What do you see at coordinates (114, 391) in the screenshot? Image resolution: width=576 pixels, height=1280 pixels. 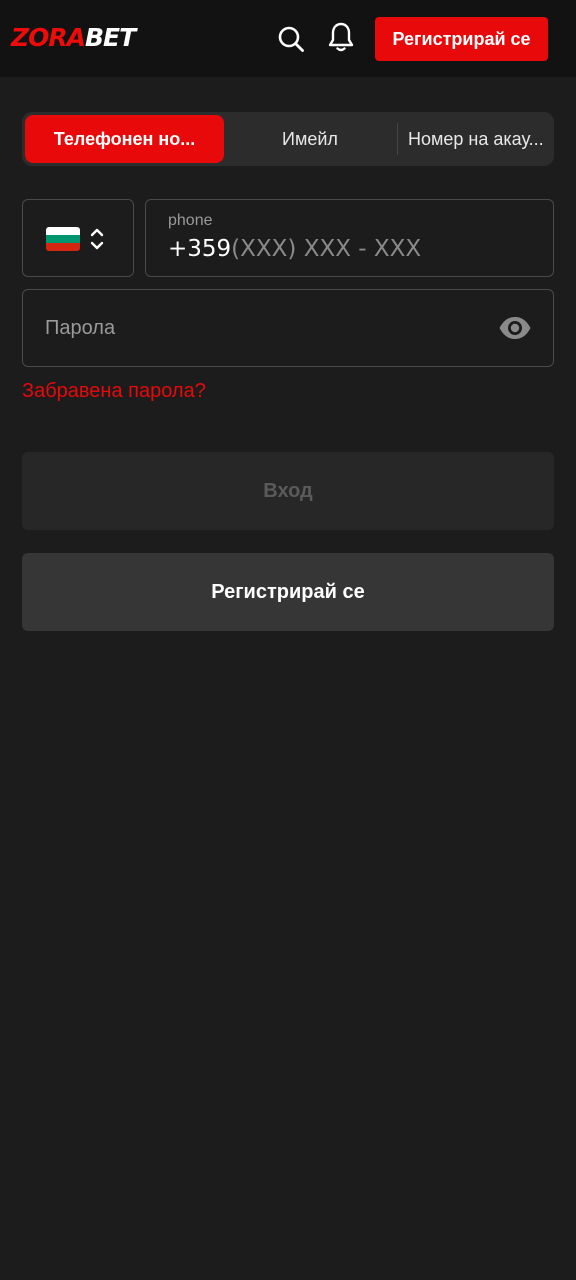 I see `forgot-password-link: Забравена парола?` at bounding box center [114, 391].